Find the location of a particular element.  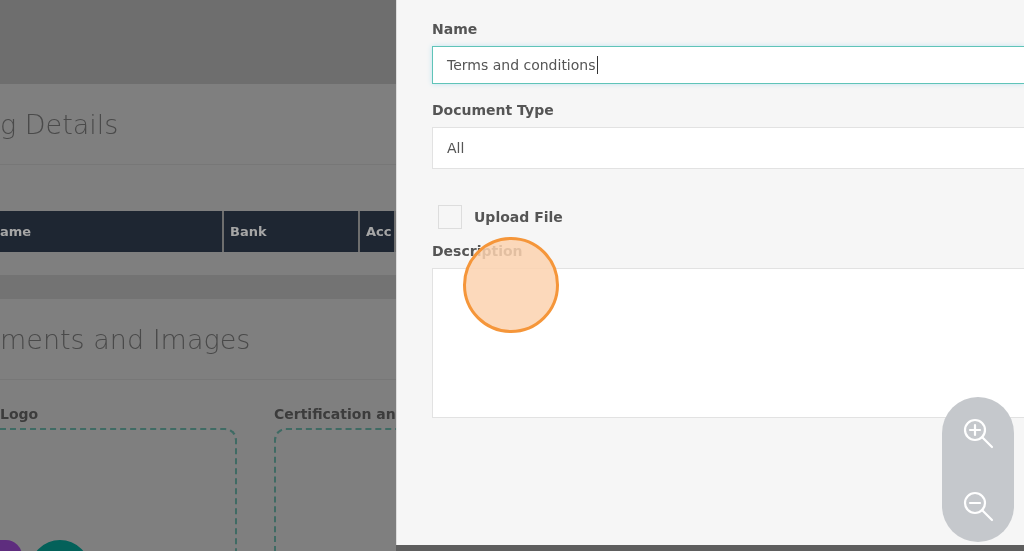

zoom-in-icon is located at coordinates (978, 433).